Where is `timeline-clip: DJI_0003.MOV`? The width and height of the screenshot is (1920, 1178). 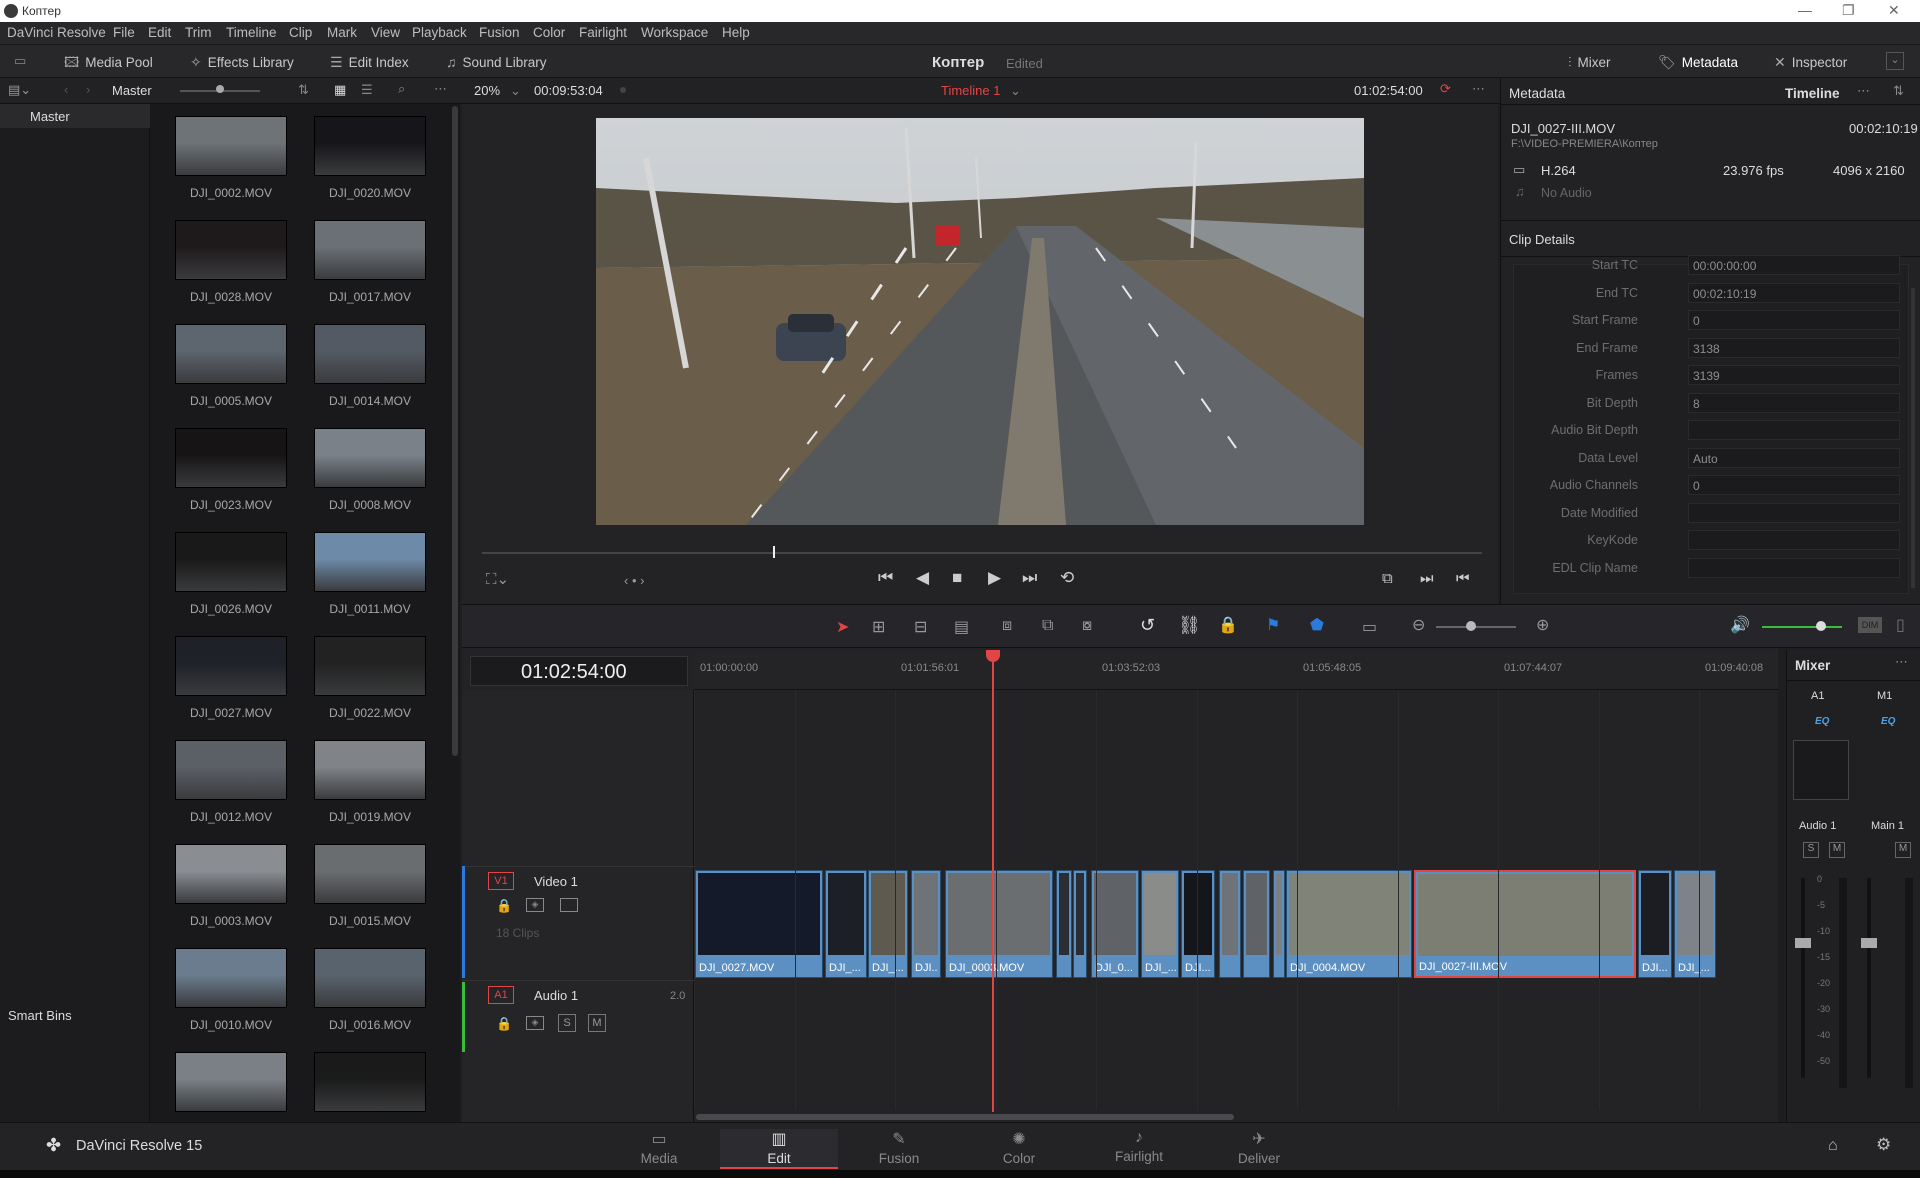
timeline-clip: DJI_0003.MOV is located at coordinates (999, 924).